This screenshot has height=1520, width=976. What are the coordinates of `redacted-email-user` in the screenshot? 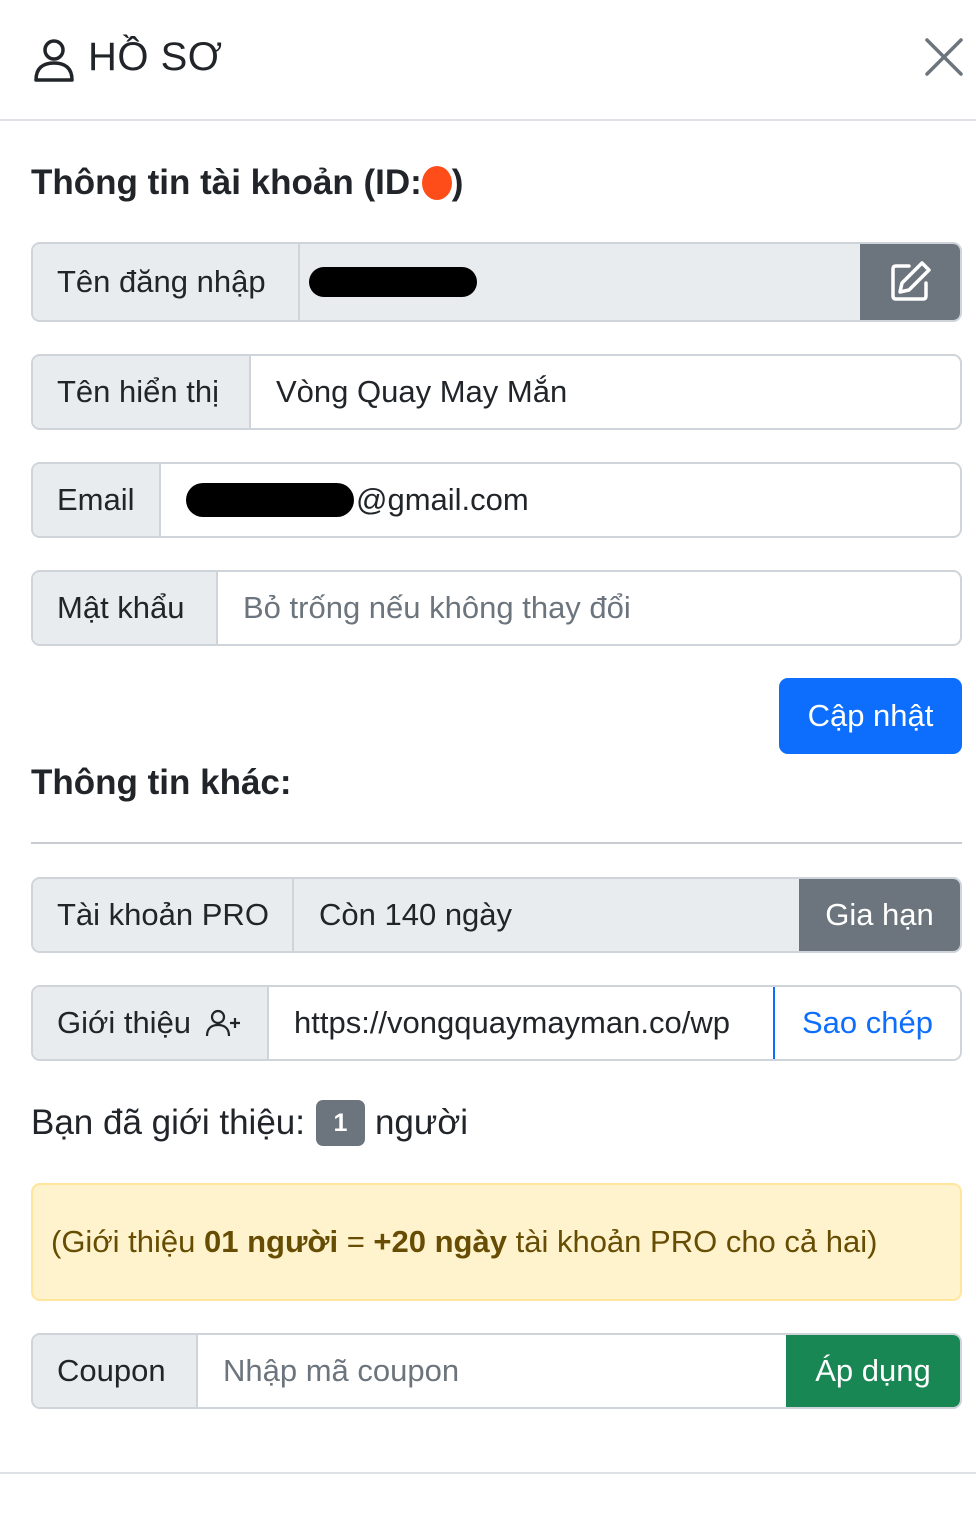 It's located at (270, 500).